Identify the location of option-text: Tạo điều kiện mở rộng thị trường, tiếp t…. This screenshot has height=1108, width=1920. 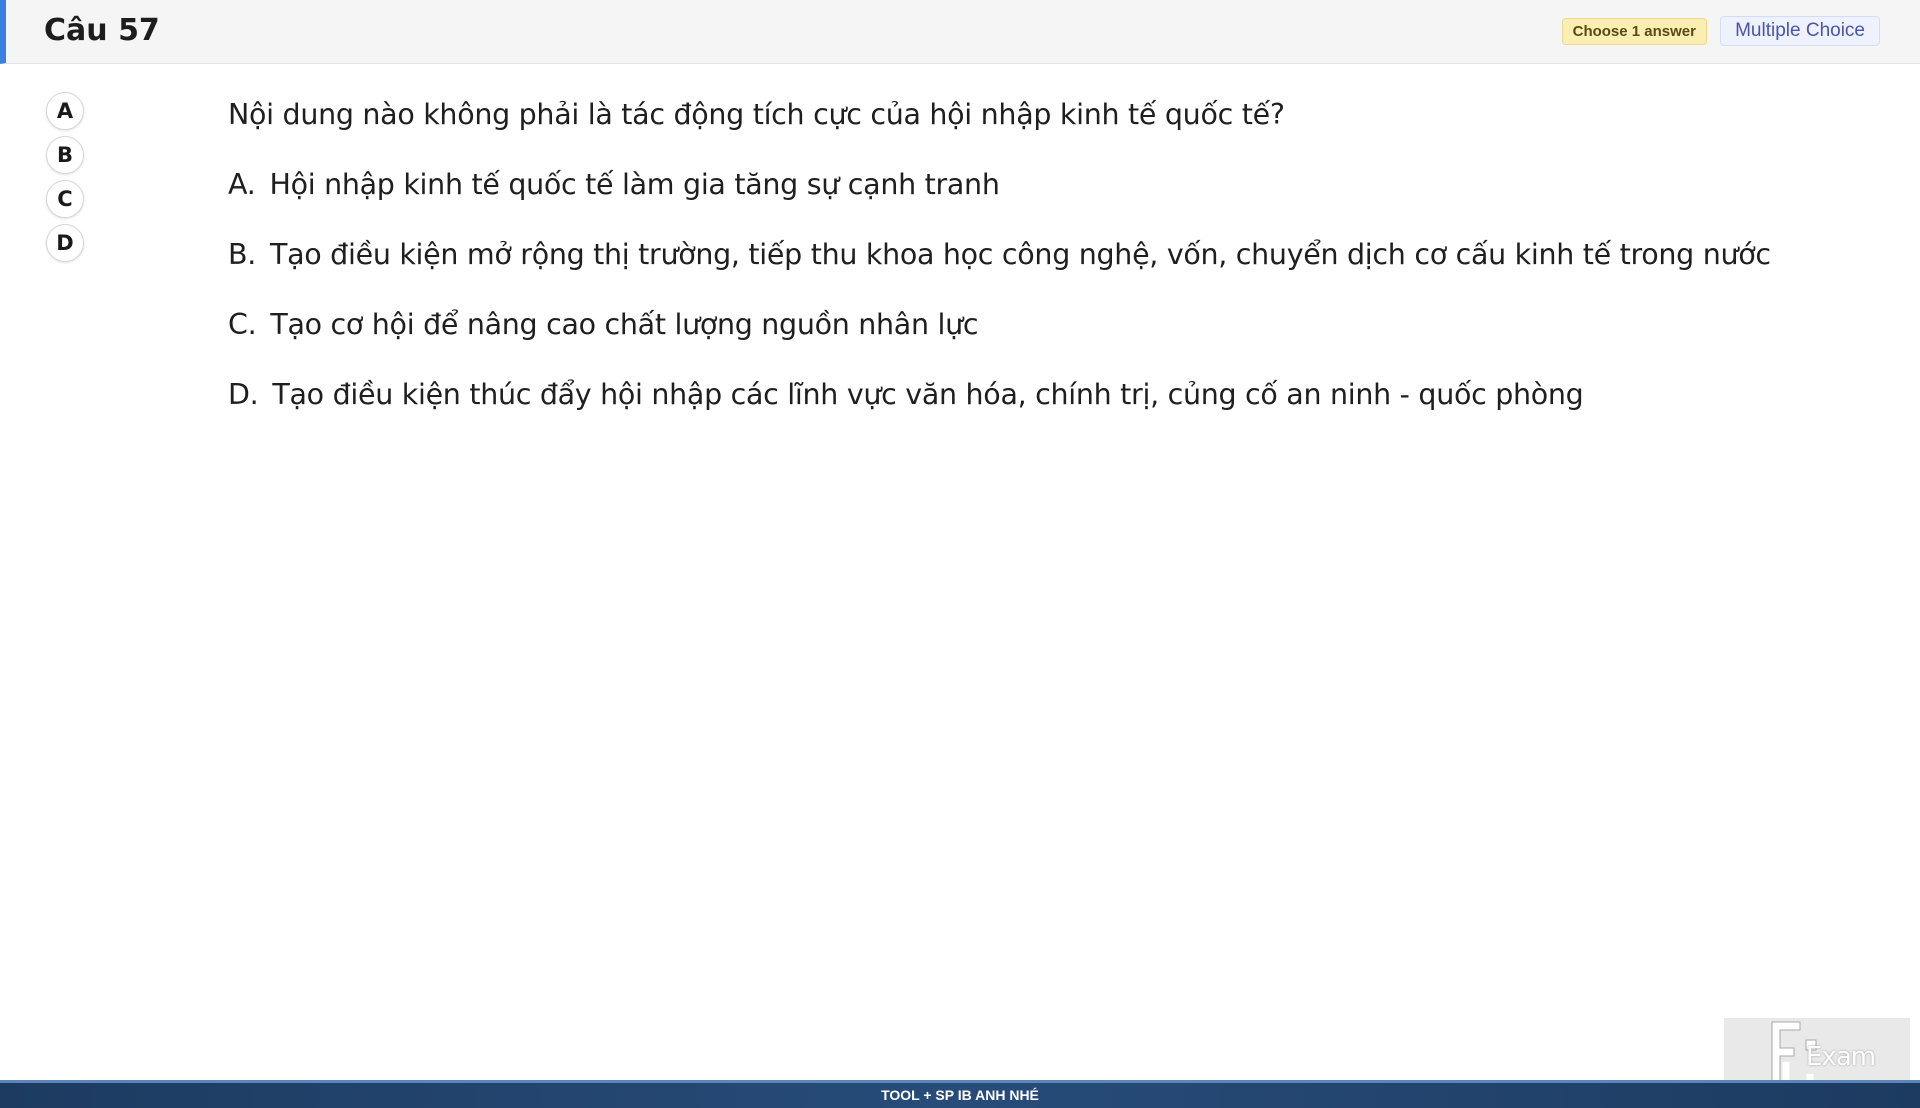
(1020, 254).